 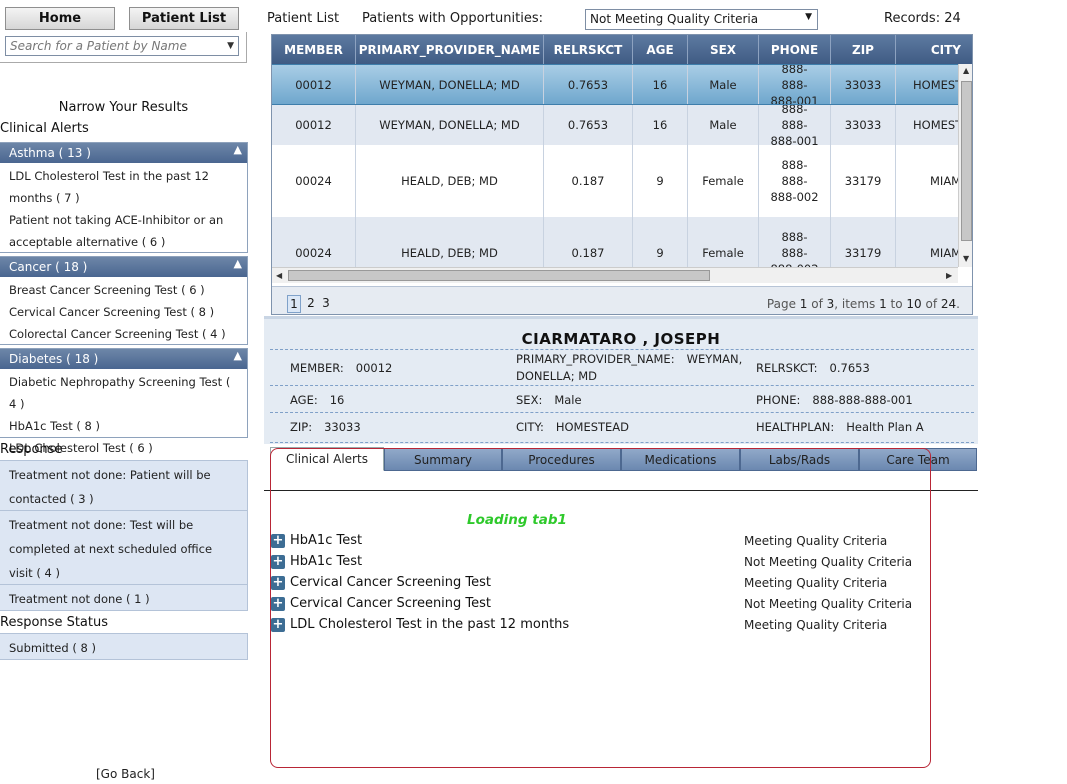 What do you see at coordinates (124, 646) in the screenshot?
I see `response-status-item: Submitted ( 8 )` at bounding box center [124, 646].